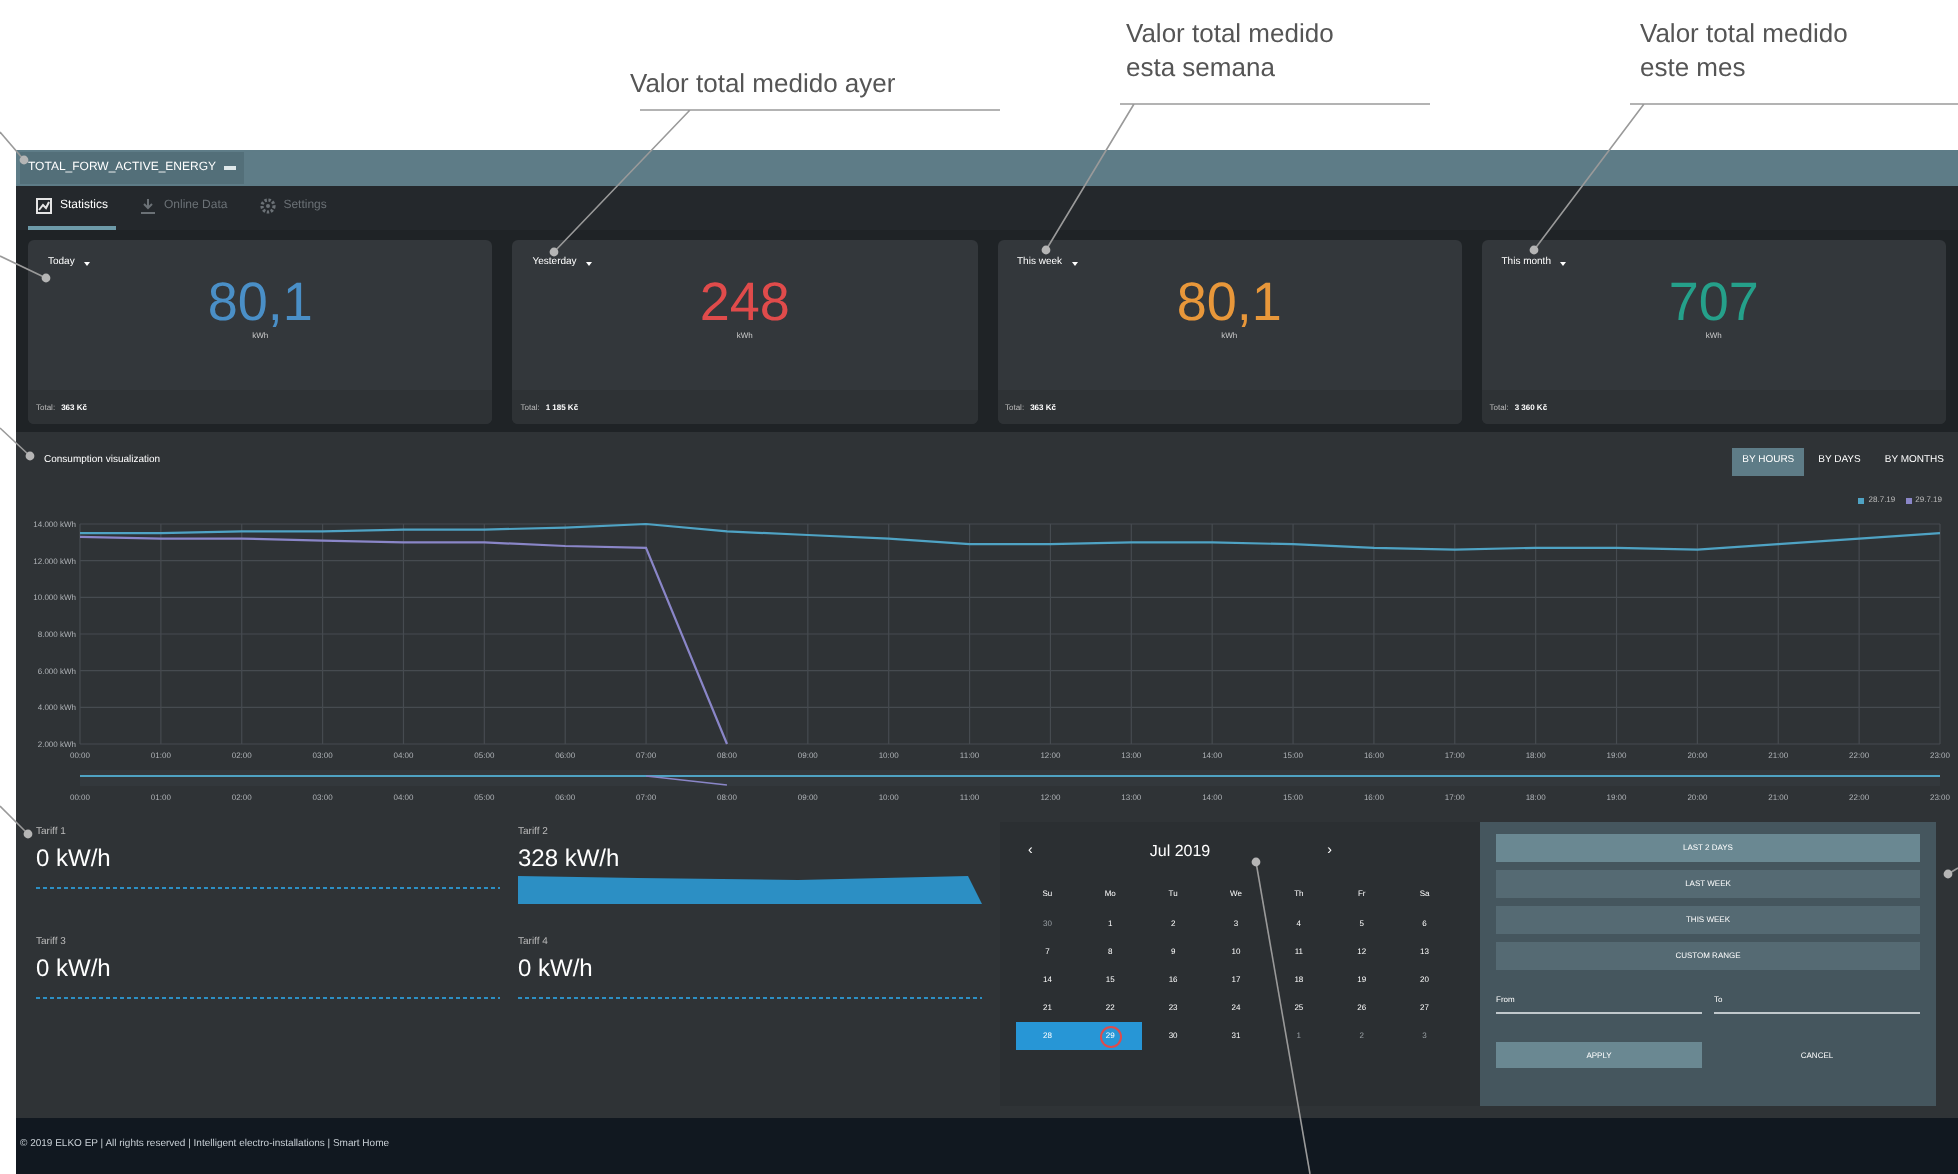 Image resolution: width=1958 pixels, height=1174 pixels. What do you see at coordinates (1180, 852) in the screenshot?
I see `month-title: Jul 2019` at bounding box center [1180, 852].